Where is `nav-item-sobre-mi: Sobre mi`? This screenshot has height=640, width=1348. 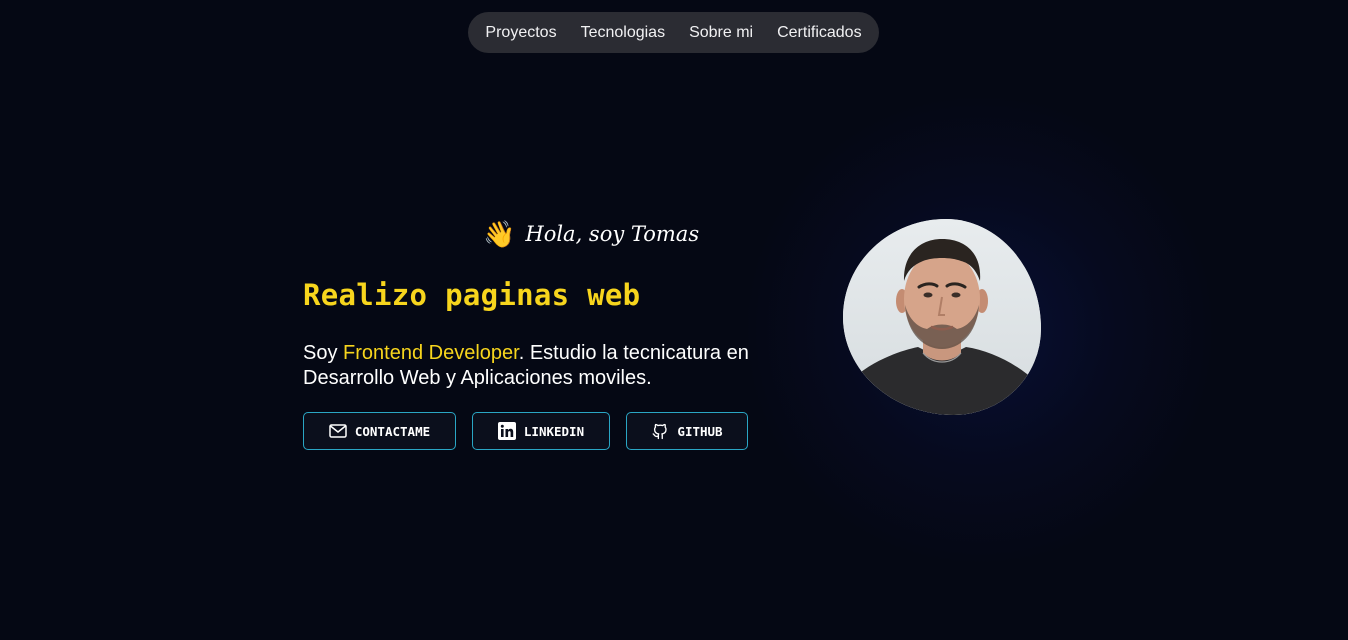 nav-item-sobre-mi: Sobre mi is located at coordinates (721, 33).